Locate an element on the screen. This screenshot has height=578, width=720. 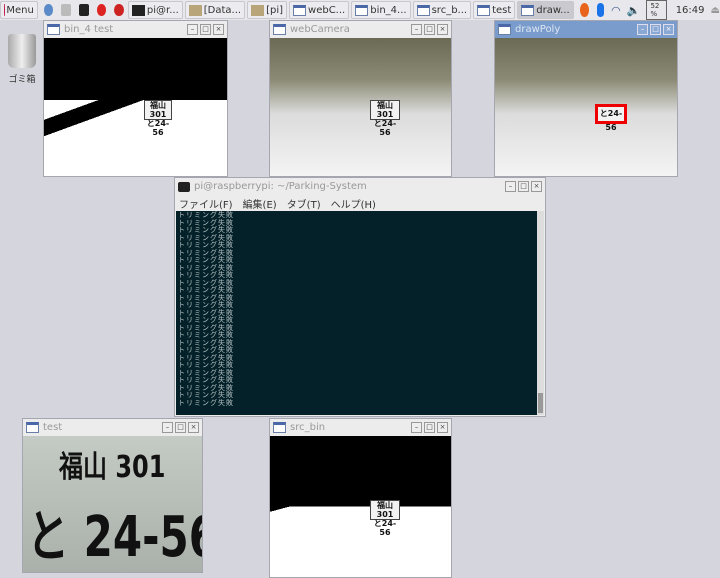
mathematica-icon is located at coordinates (102, 10).